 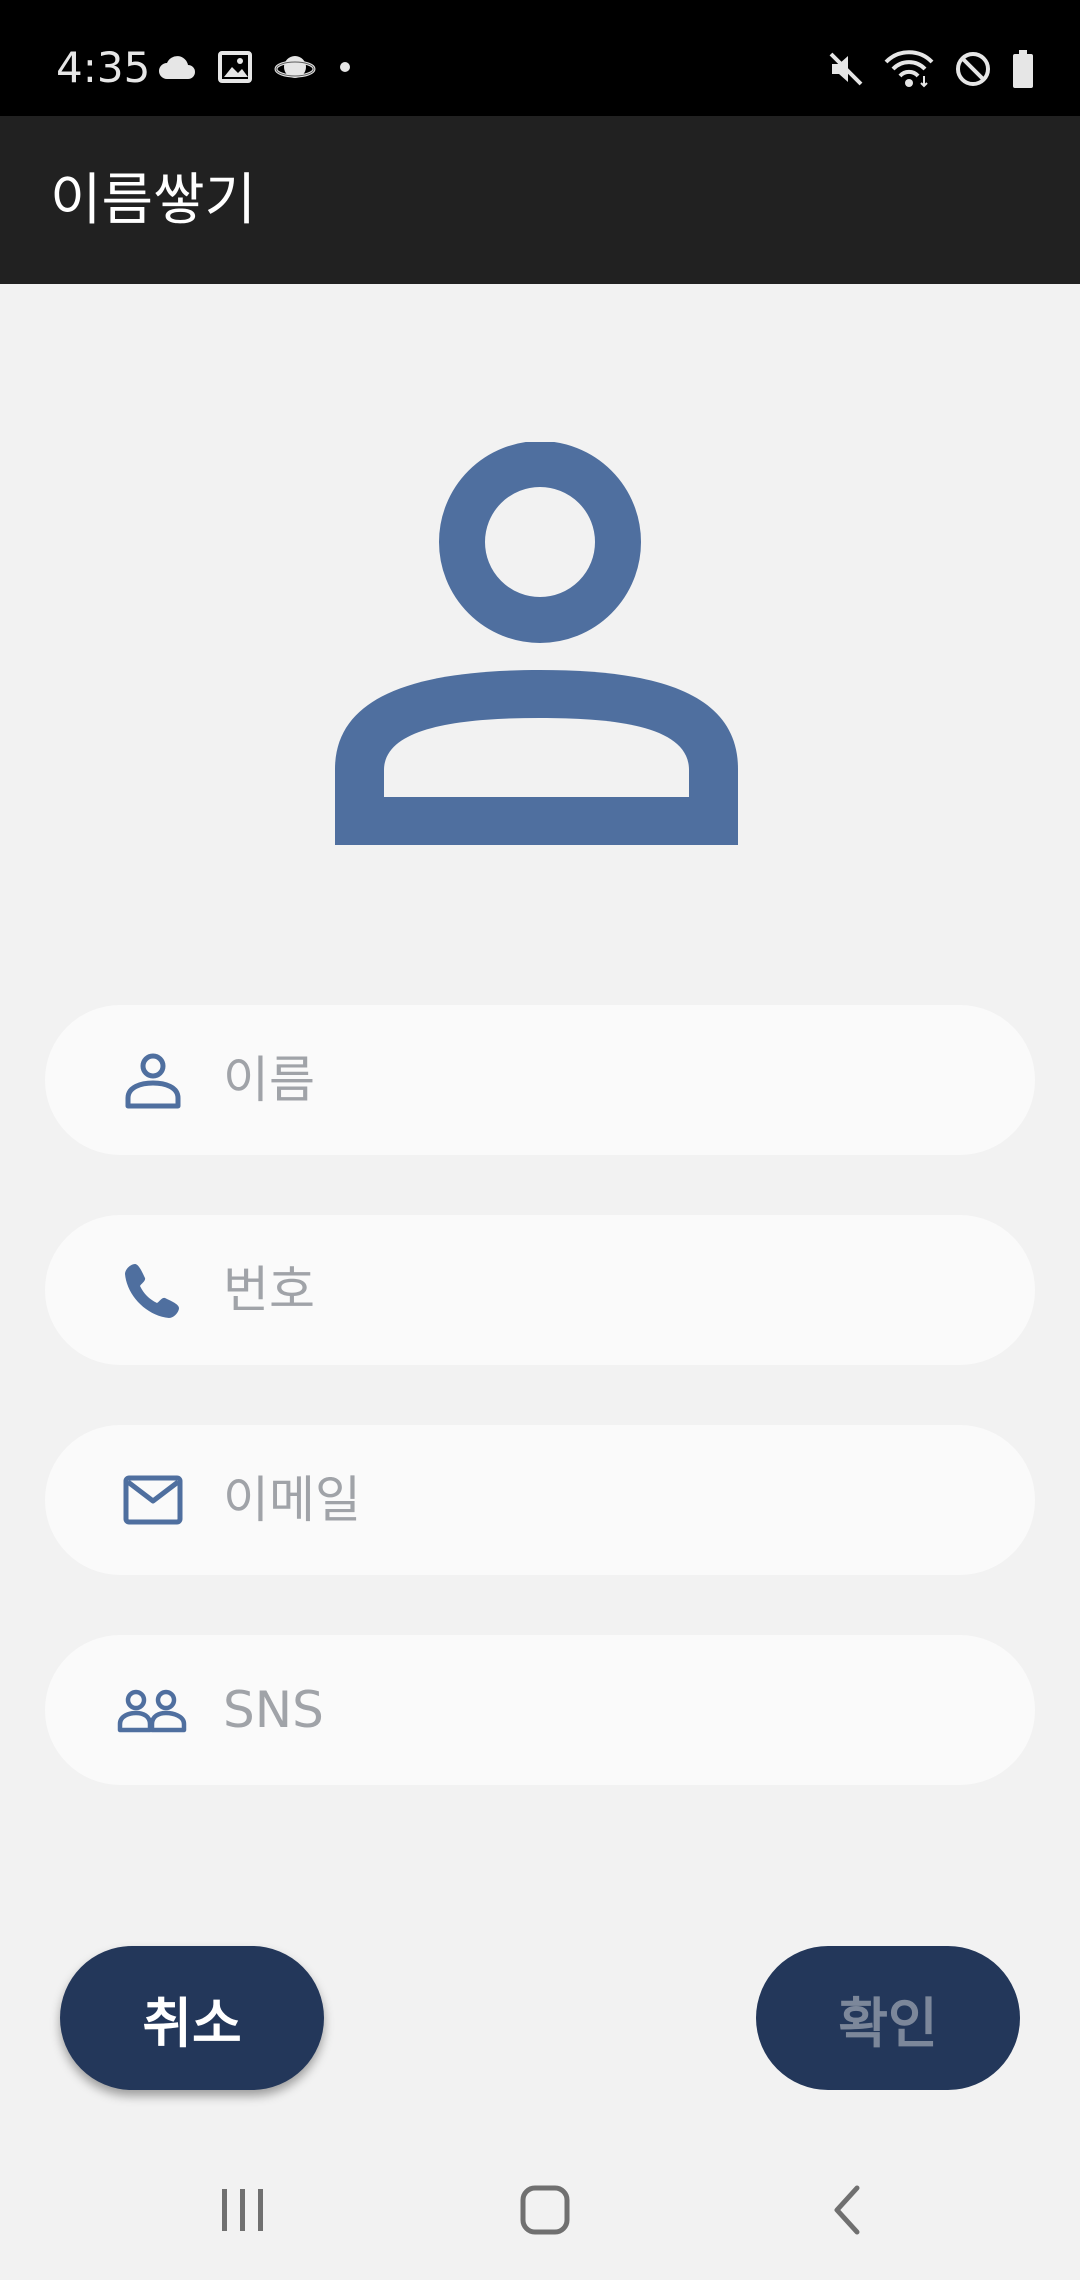 I want to click on email-input, so click(x=613, y=1500).